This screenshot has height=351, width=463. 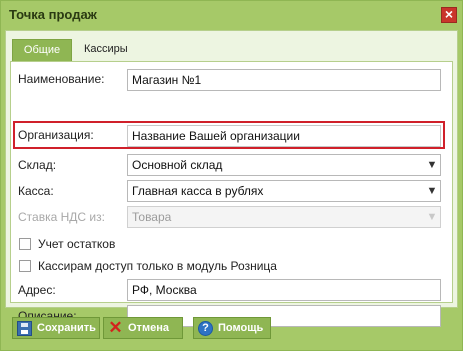 I want to click on address-field: РФ, Москва, so click(x=284, y=290).